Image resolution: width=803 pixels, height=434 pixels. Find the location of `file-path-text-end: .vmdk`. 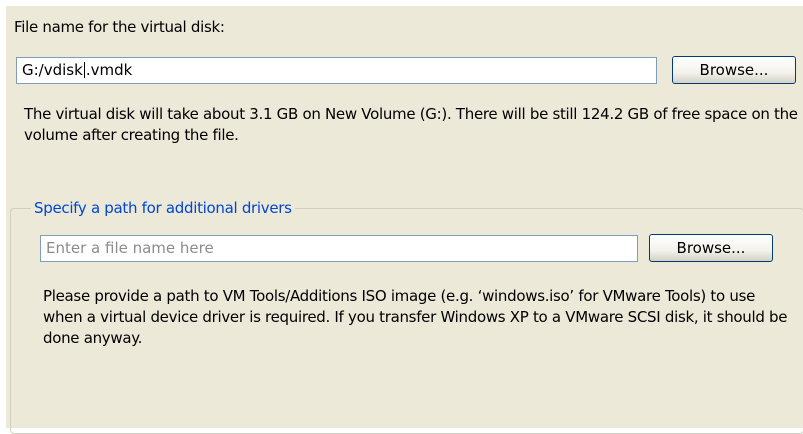

file-path-text-end: .vmdk is located at coordinates (109, 70).